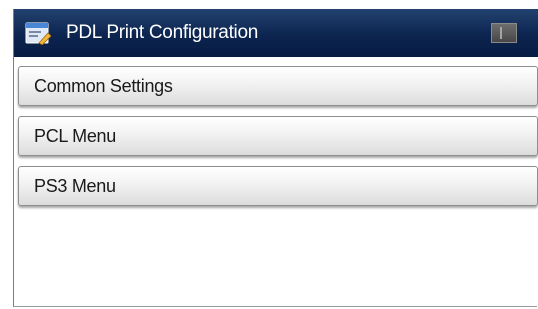 This screenshot has height=309, width=538. What do you see at coordinates (75, 136) in the screenshot?
I see `pcl-menu-label: PCL Menu` at bounding box center [75, 136].